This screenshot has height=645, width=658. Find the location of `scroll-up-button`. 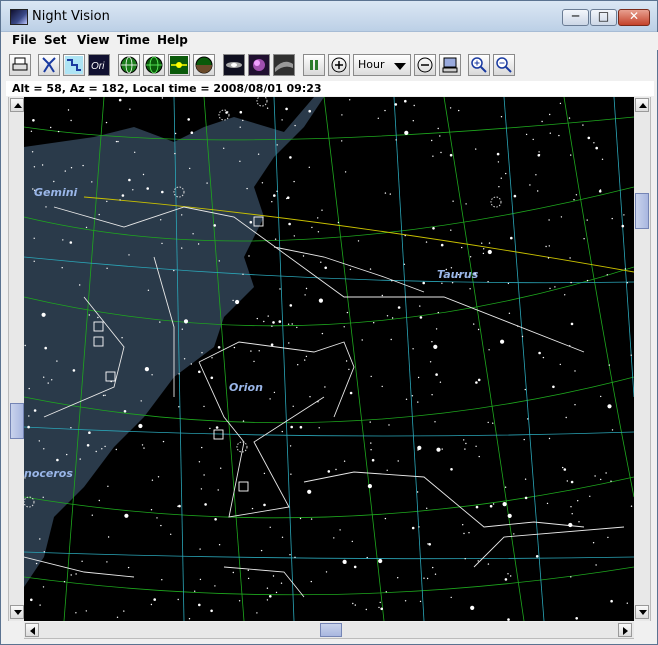

scroll-up-button is located at coordinates (17, 105).